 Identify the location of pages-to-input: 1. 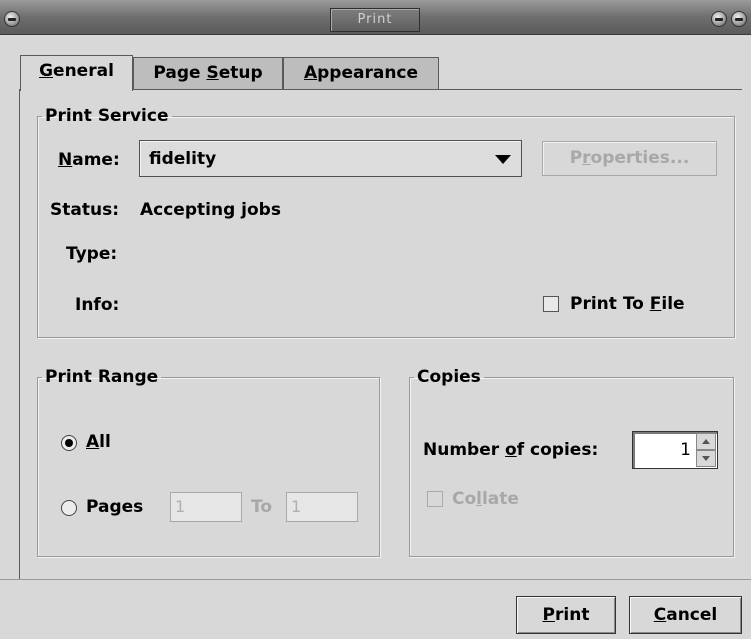
(322, 507).